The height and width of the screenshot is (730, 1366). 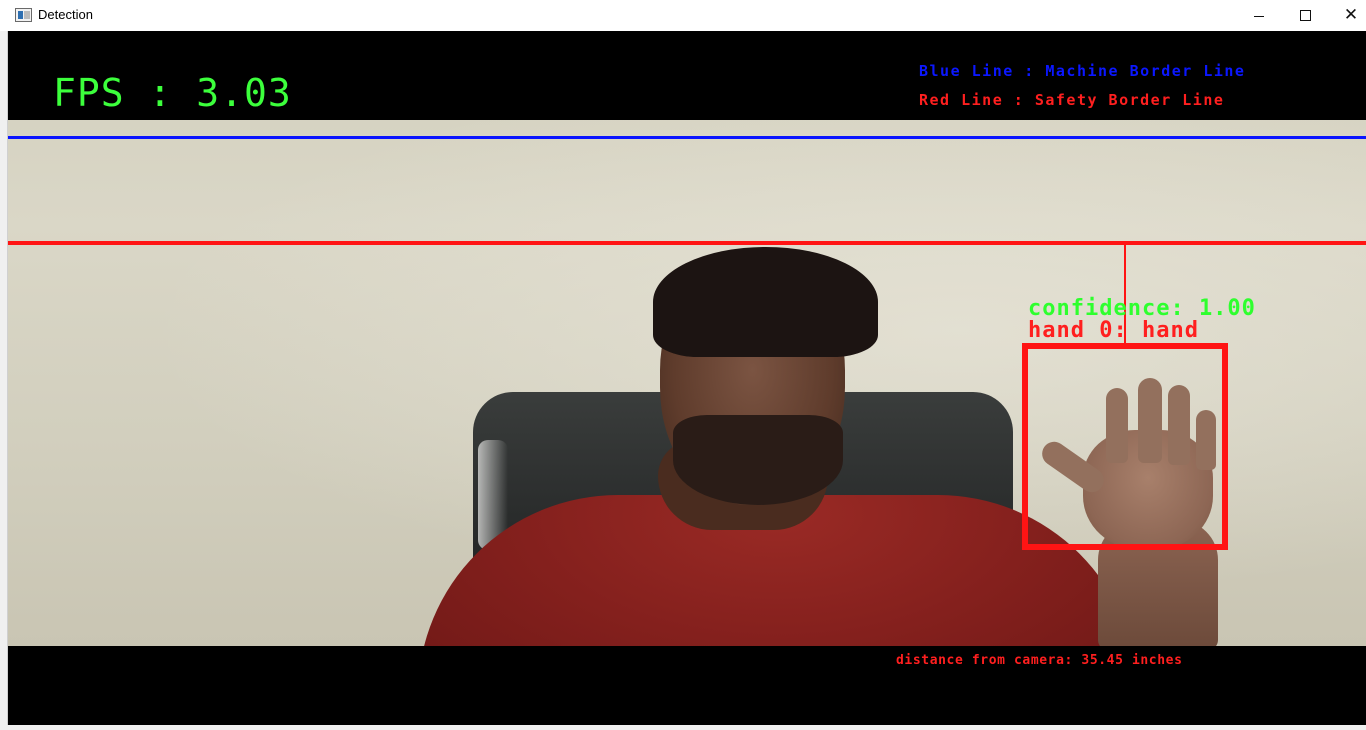 I want to click on fps-counter: FPS : 3.03, so click(x=172, y=93).